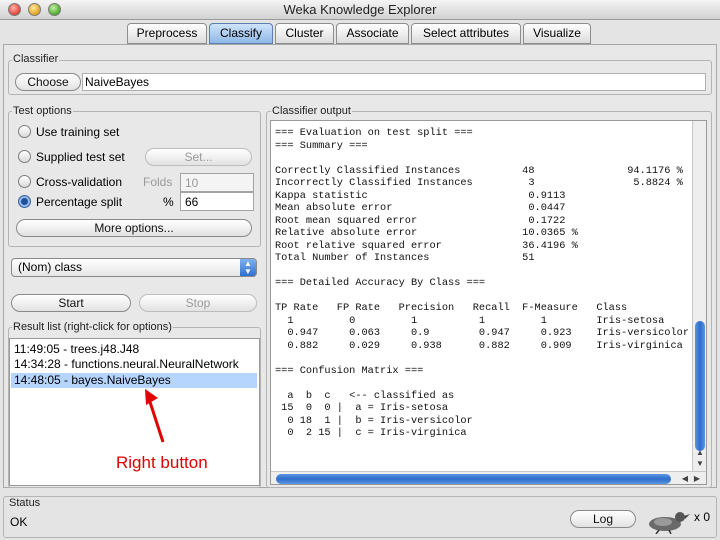  I want to click on tab-classify: Classify, so click(241, 33).